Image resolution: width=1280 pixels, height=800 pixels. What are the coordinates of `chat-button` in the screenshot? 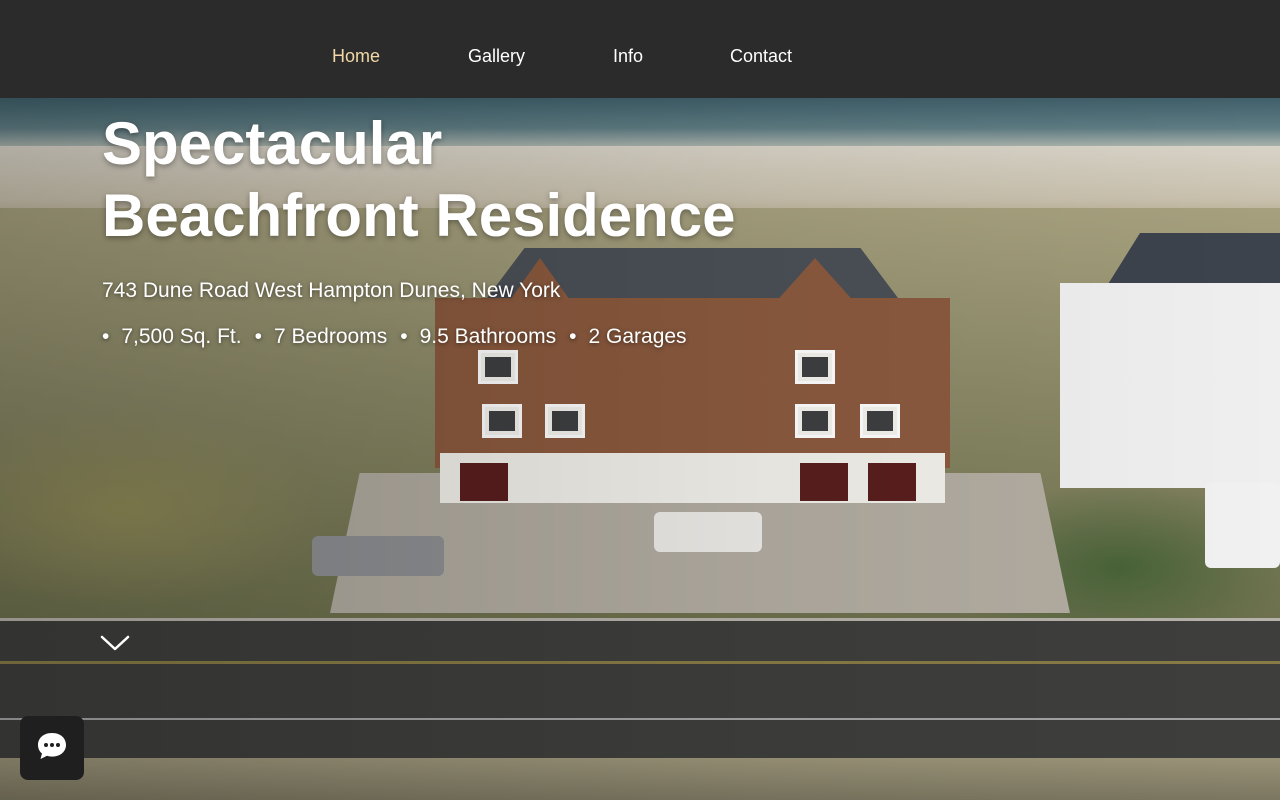 It's located at (52, 748).